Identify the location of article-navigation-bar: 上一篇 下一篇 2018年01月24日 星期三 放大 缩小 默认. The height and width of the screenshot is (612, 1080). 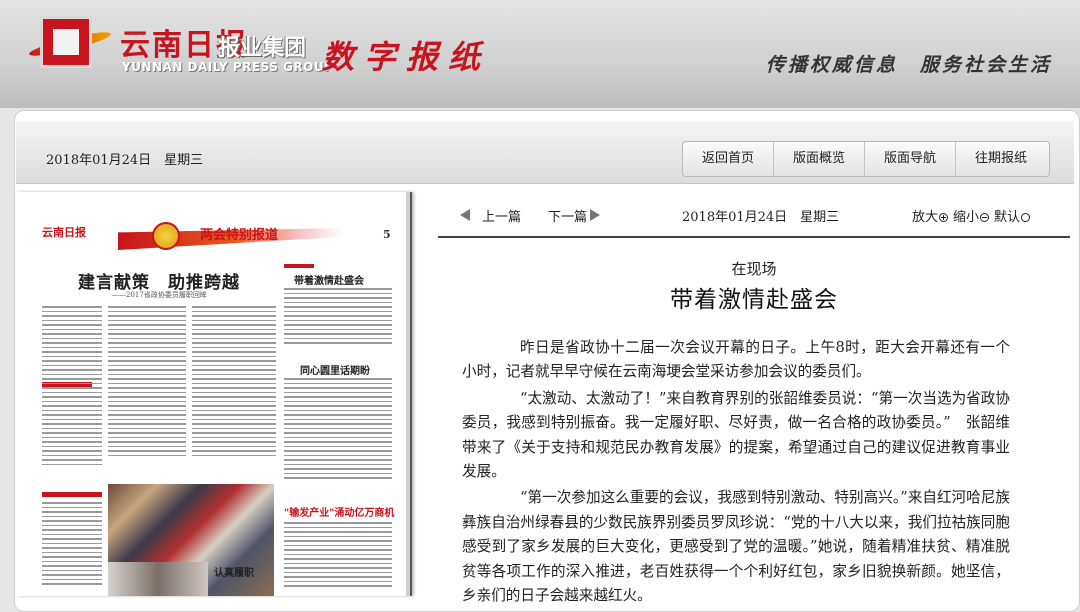
(754, 219).